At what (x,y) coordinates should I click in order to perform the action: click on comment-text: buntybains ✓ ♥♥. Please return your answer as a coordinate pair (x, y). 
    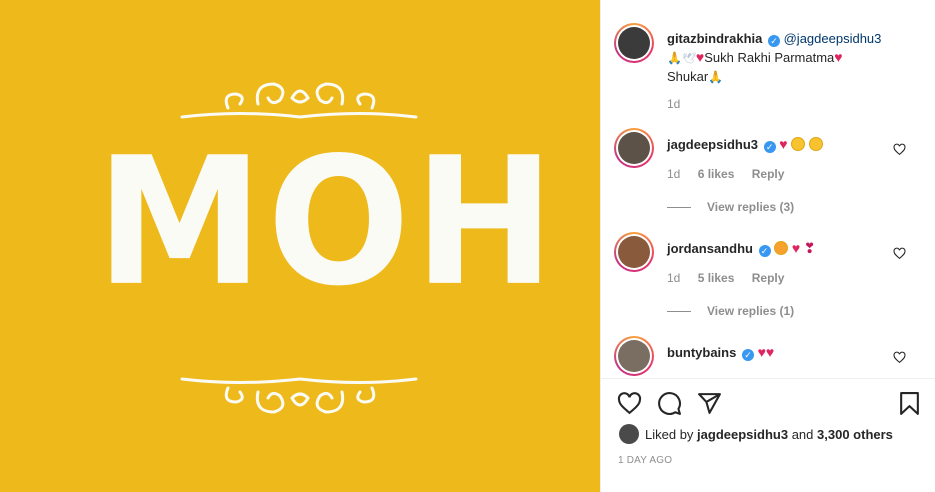
    Looking at the image, I should click on (720, 352).